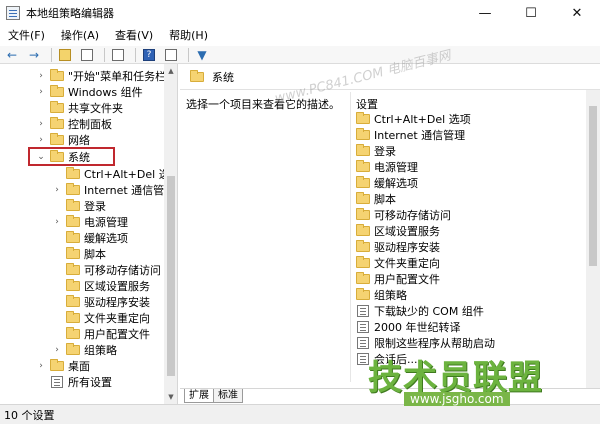 This screenshot has height=424, width=600. I want to click on back-button: ←, so click(12, 55).